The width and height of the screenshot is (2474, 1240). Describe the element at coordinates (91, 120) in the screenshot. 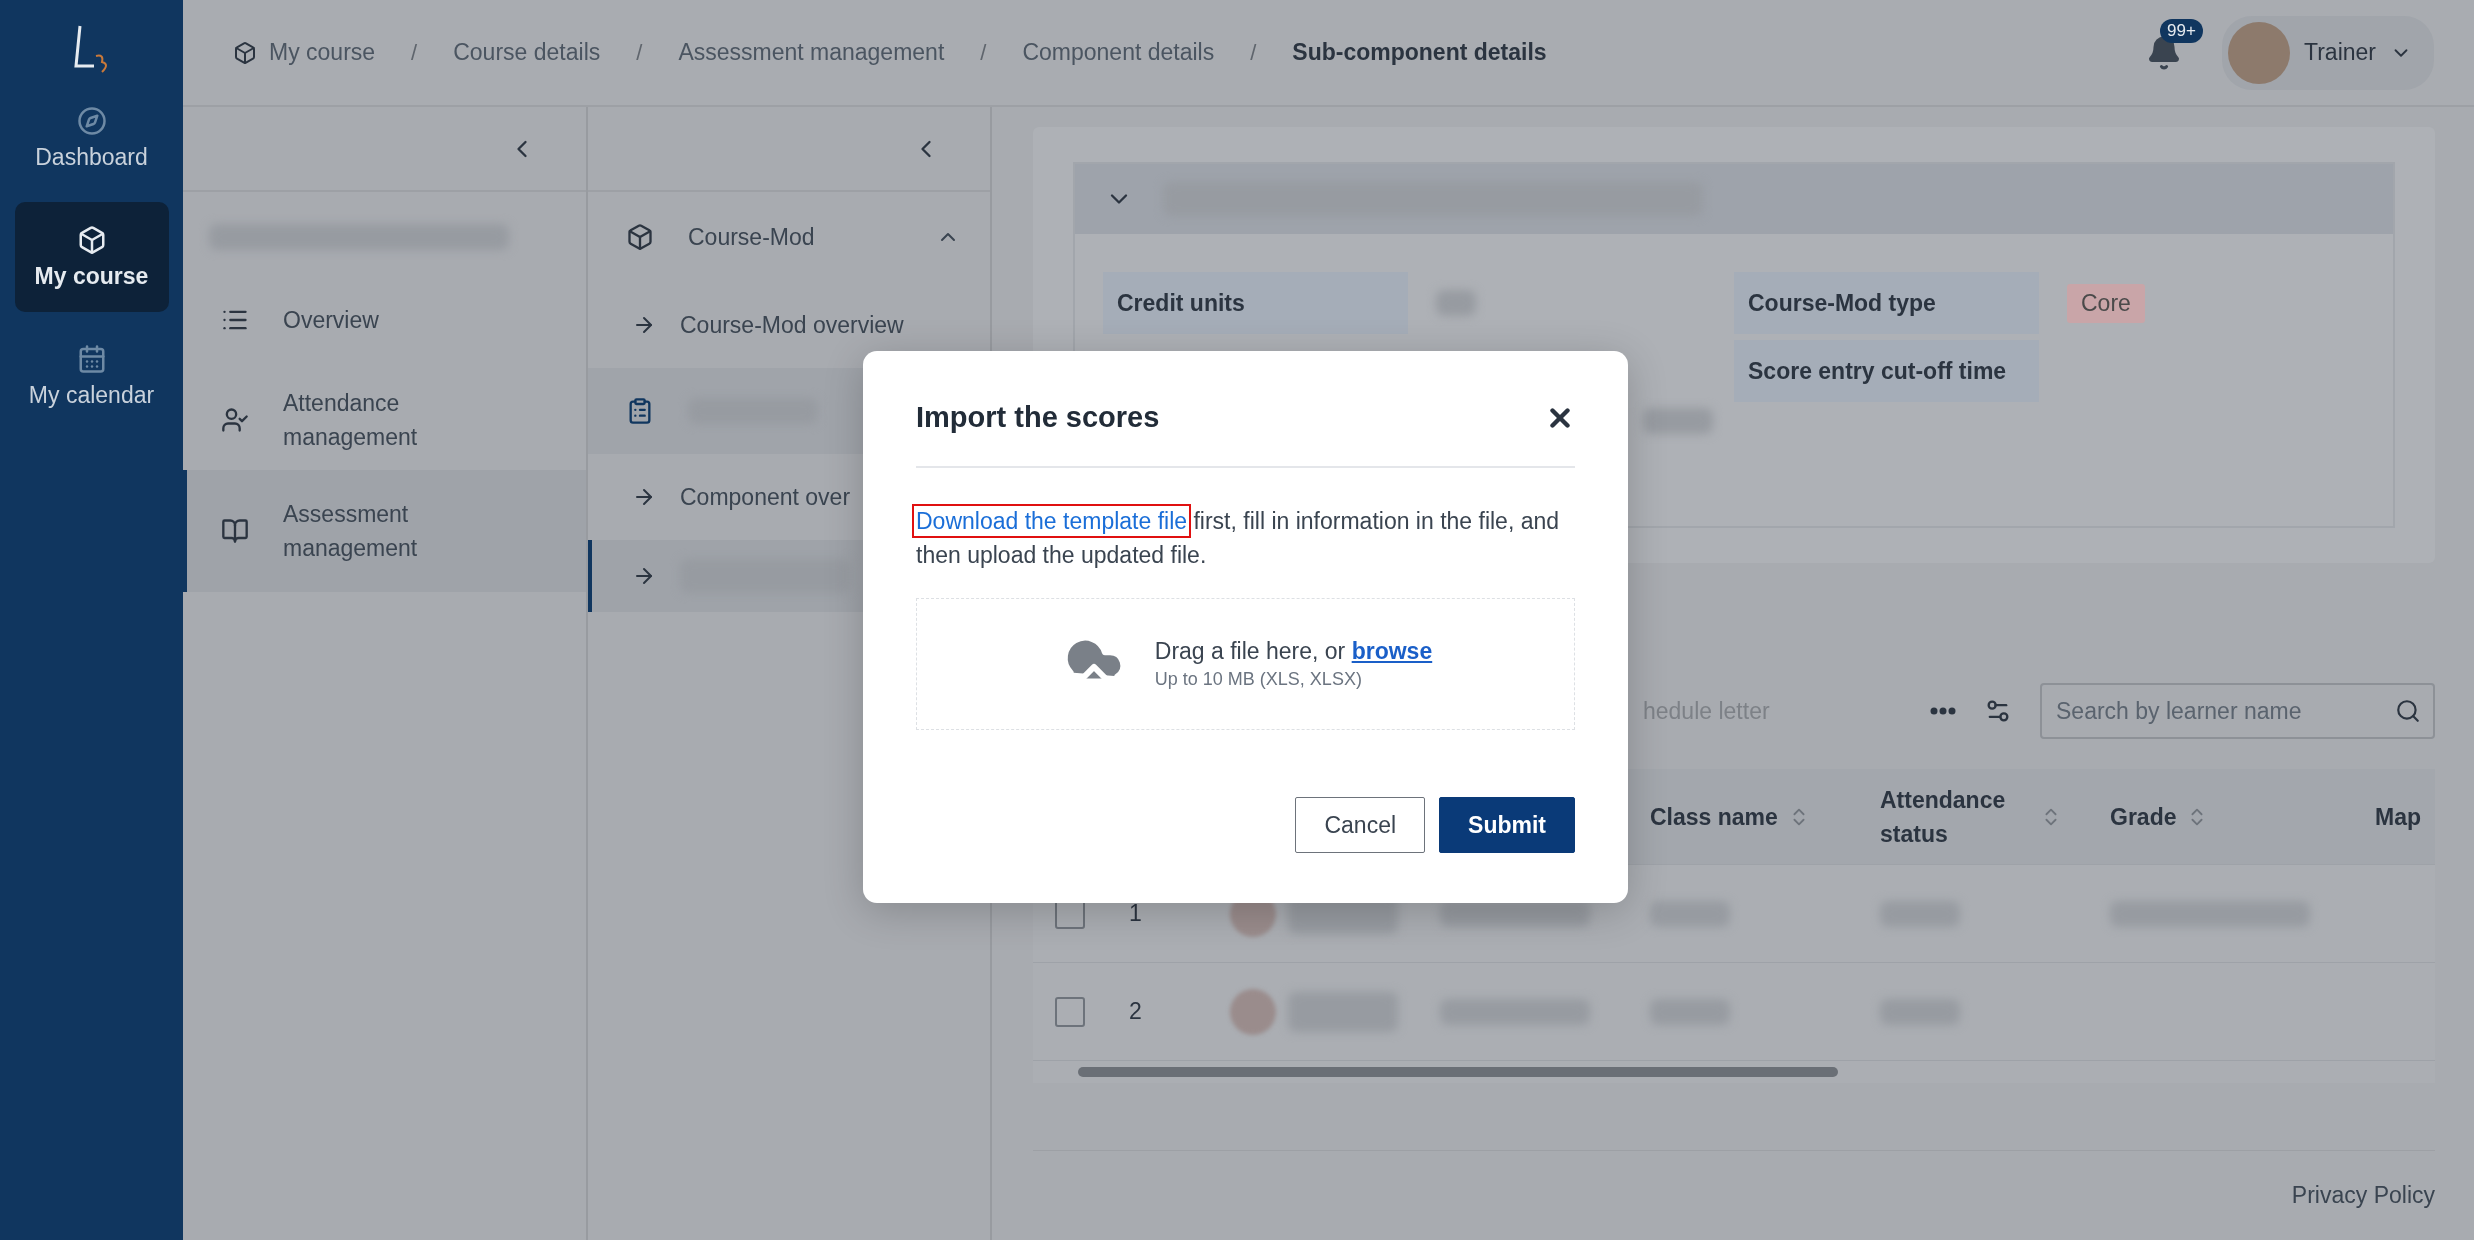

I see `compass-icon` at that location.